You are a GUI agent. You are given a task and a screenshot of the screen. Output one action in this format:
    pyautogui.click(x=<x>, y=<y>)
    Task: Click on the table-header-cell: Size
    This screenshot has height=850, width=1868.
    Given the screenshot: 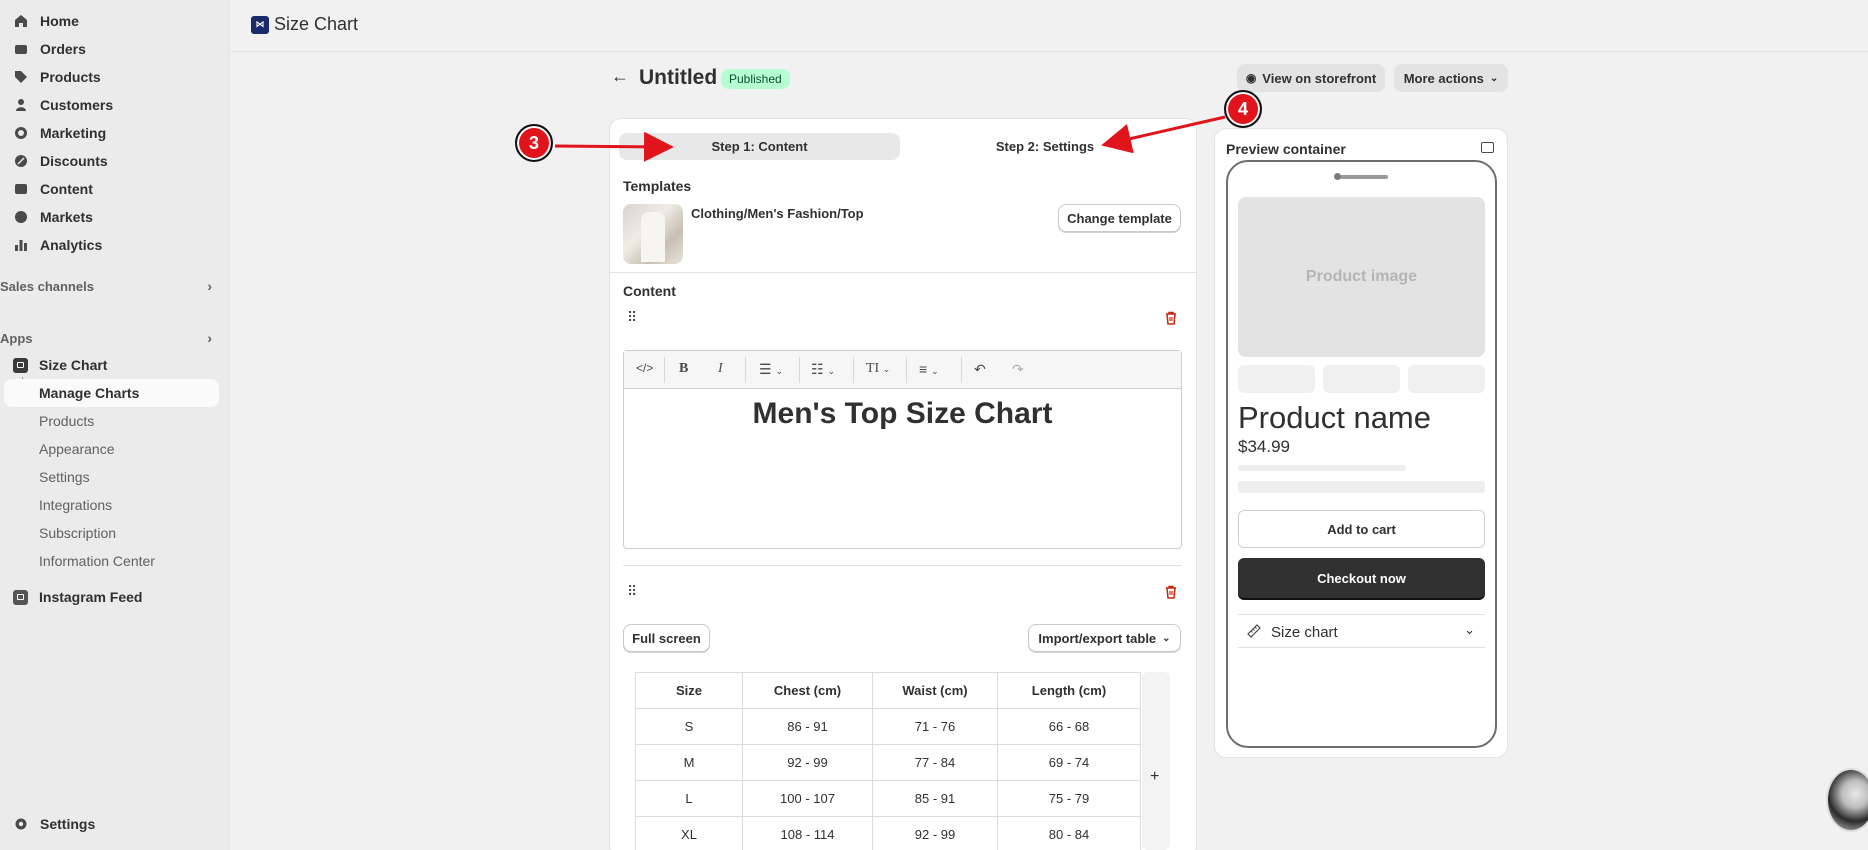 What is the action you would take?
    pyautogui.click(x=689, y=690)
    